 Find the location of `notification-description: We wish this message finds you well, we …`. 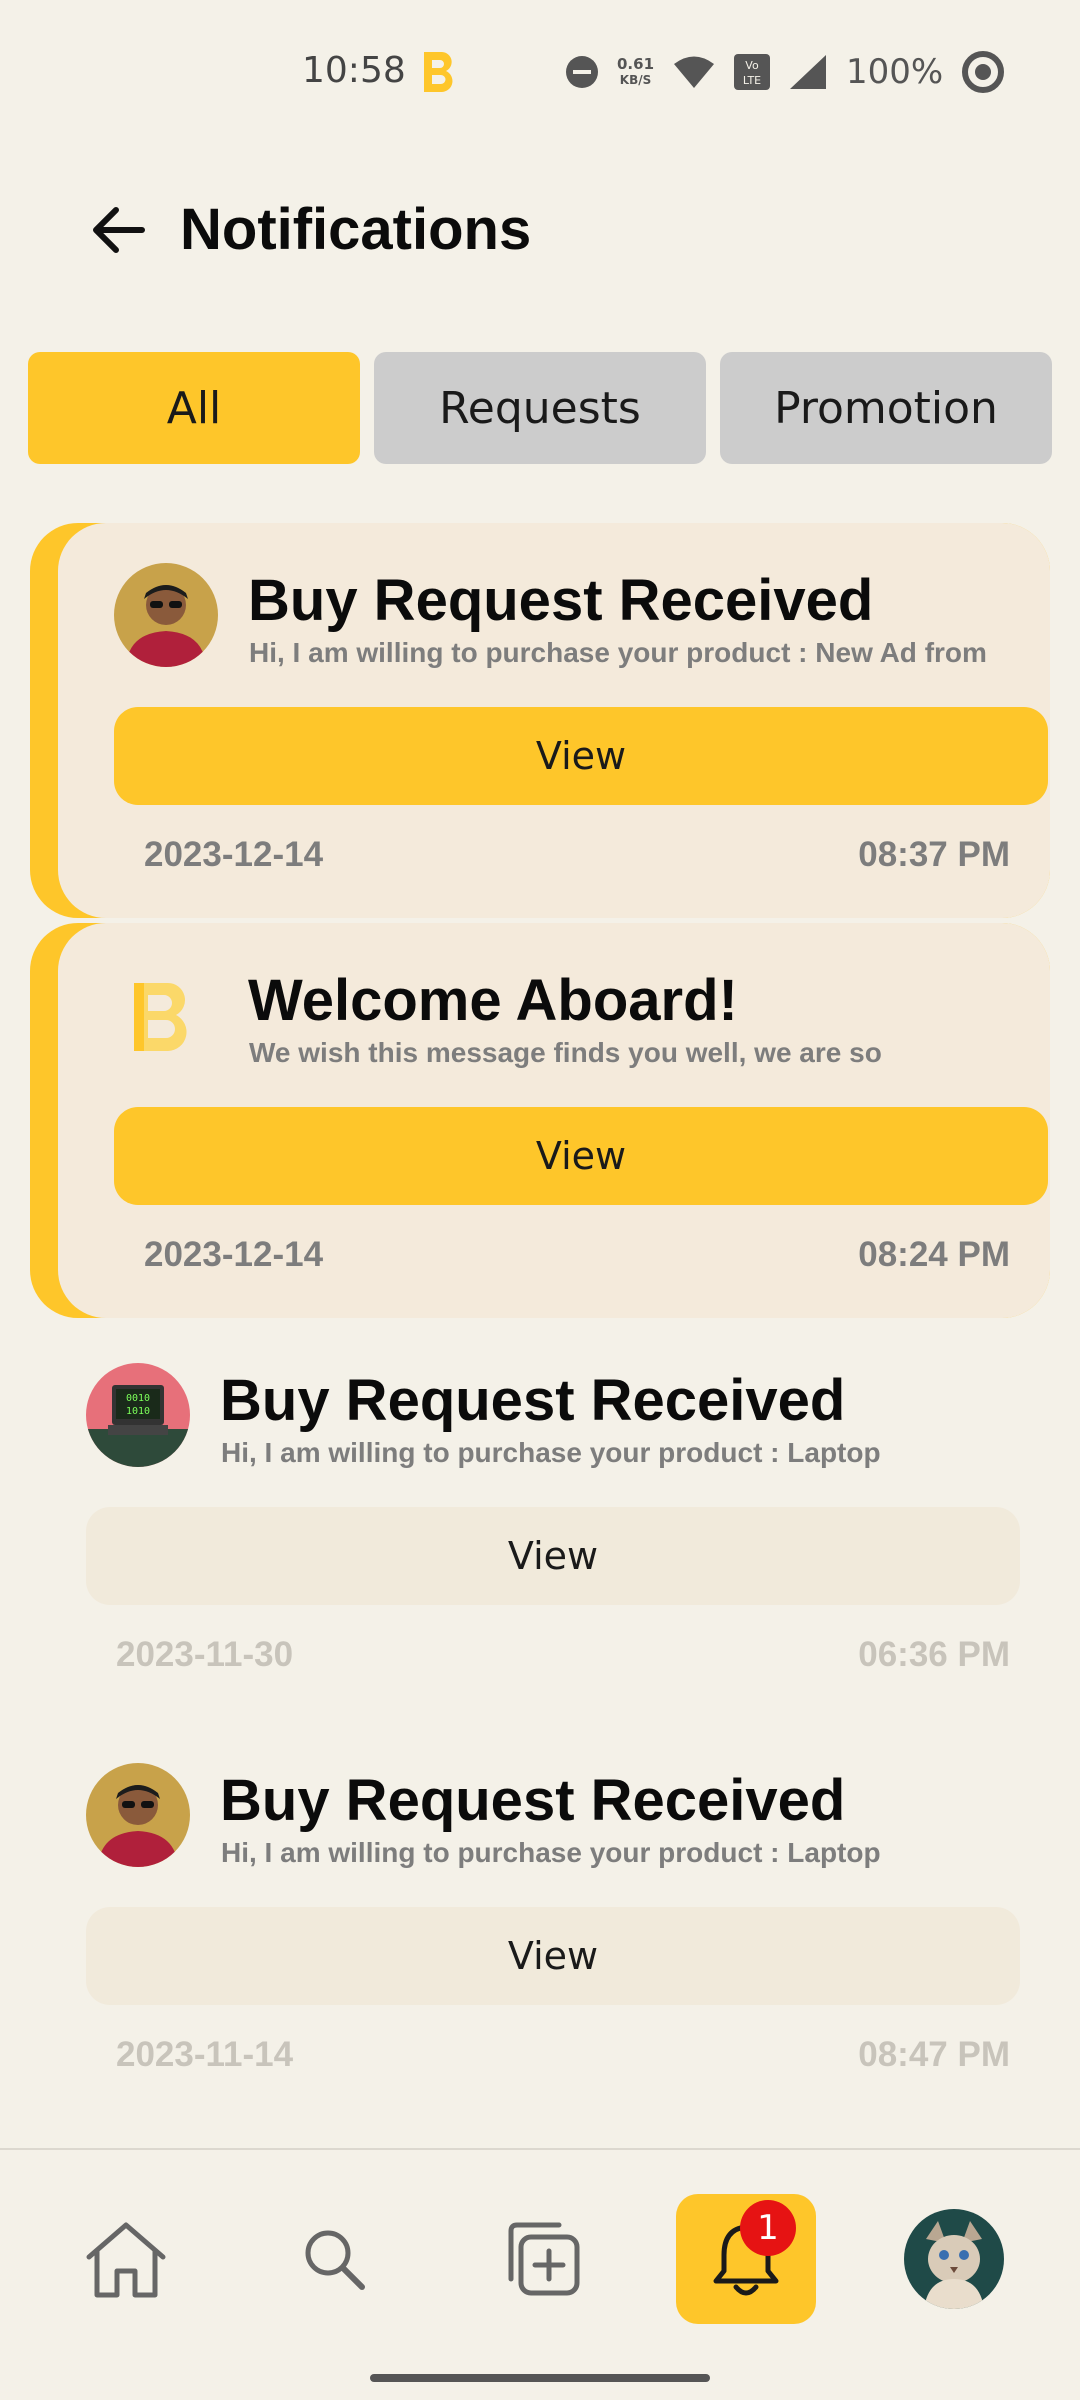

notification-description: We wish this message finds you well, we … is located at coordinates (565, 1052).